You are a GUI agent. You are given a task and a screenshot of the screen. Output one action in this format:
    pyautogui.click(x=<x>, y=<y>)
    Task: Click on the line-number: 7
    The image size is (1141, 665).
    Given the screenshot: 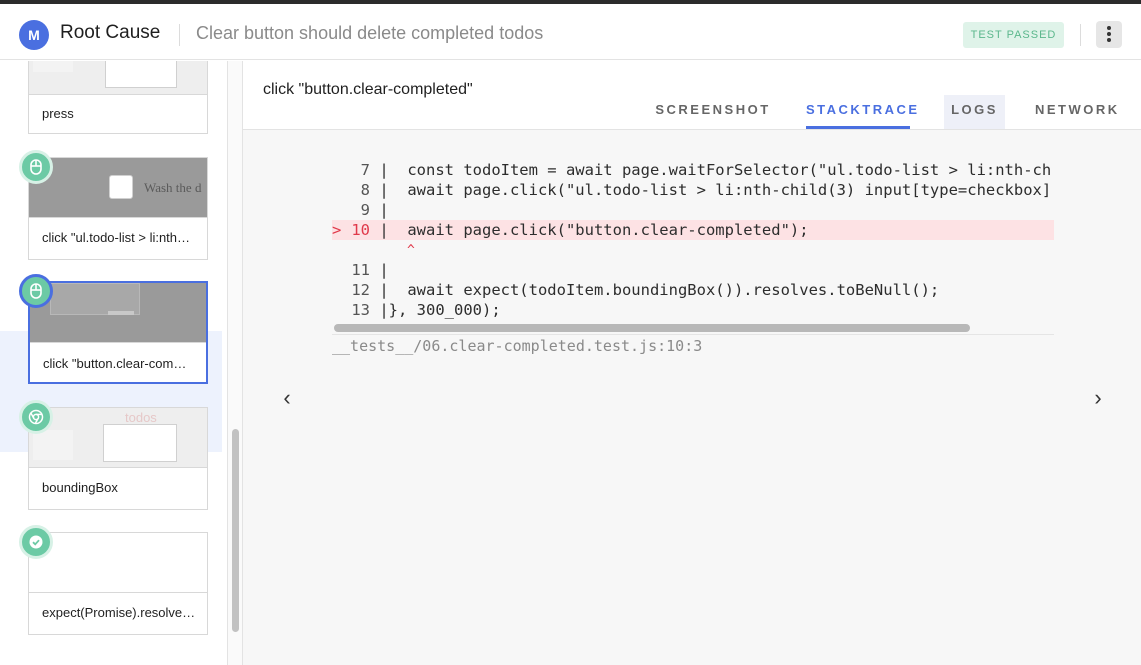 What is the action you would take?
    pyautogui.click(x=360, y=170)
    